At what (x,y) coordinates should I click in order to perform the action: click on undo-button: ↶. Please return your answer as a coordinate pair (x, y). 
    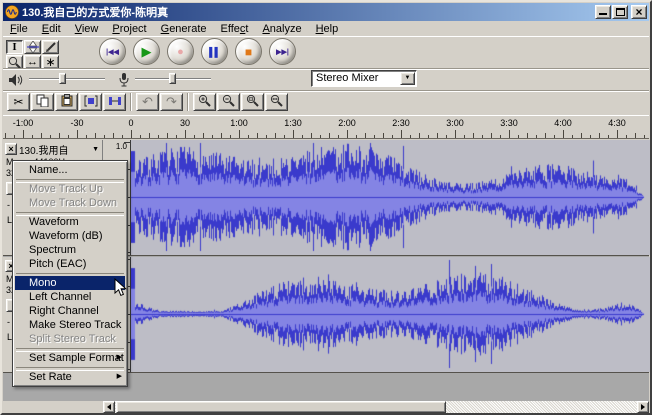
    Looking at the image, I should click on (147, 102).